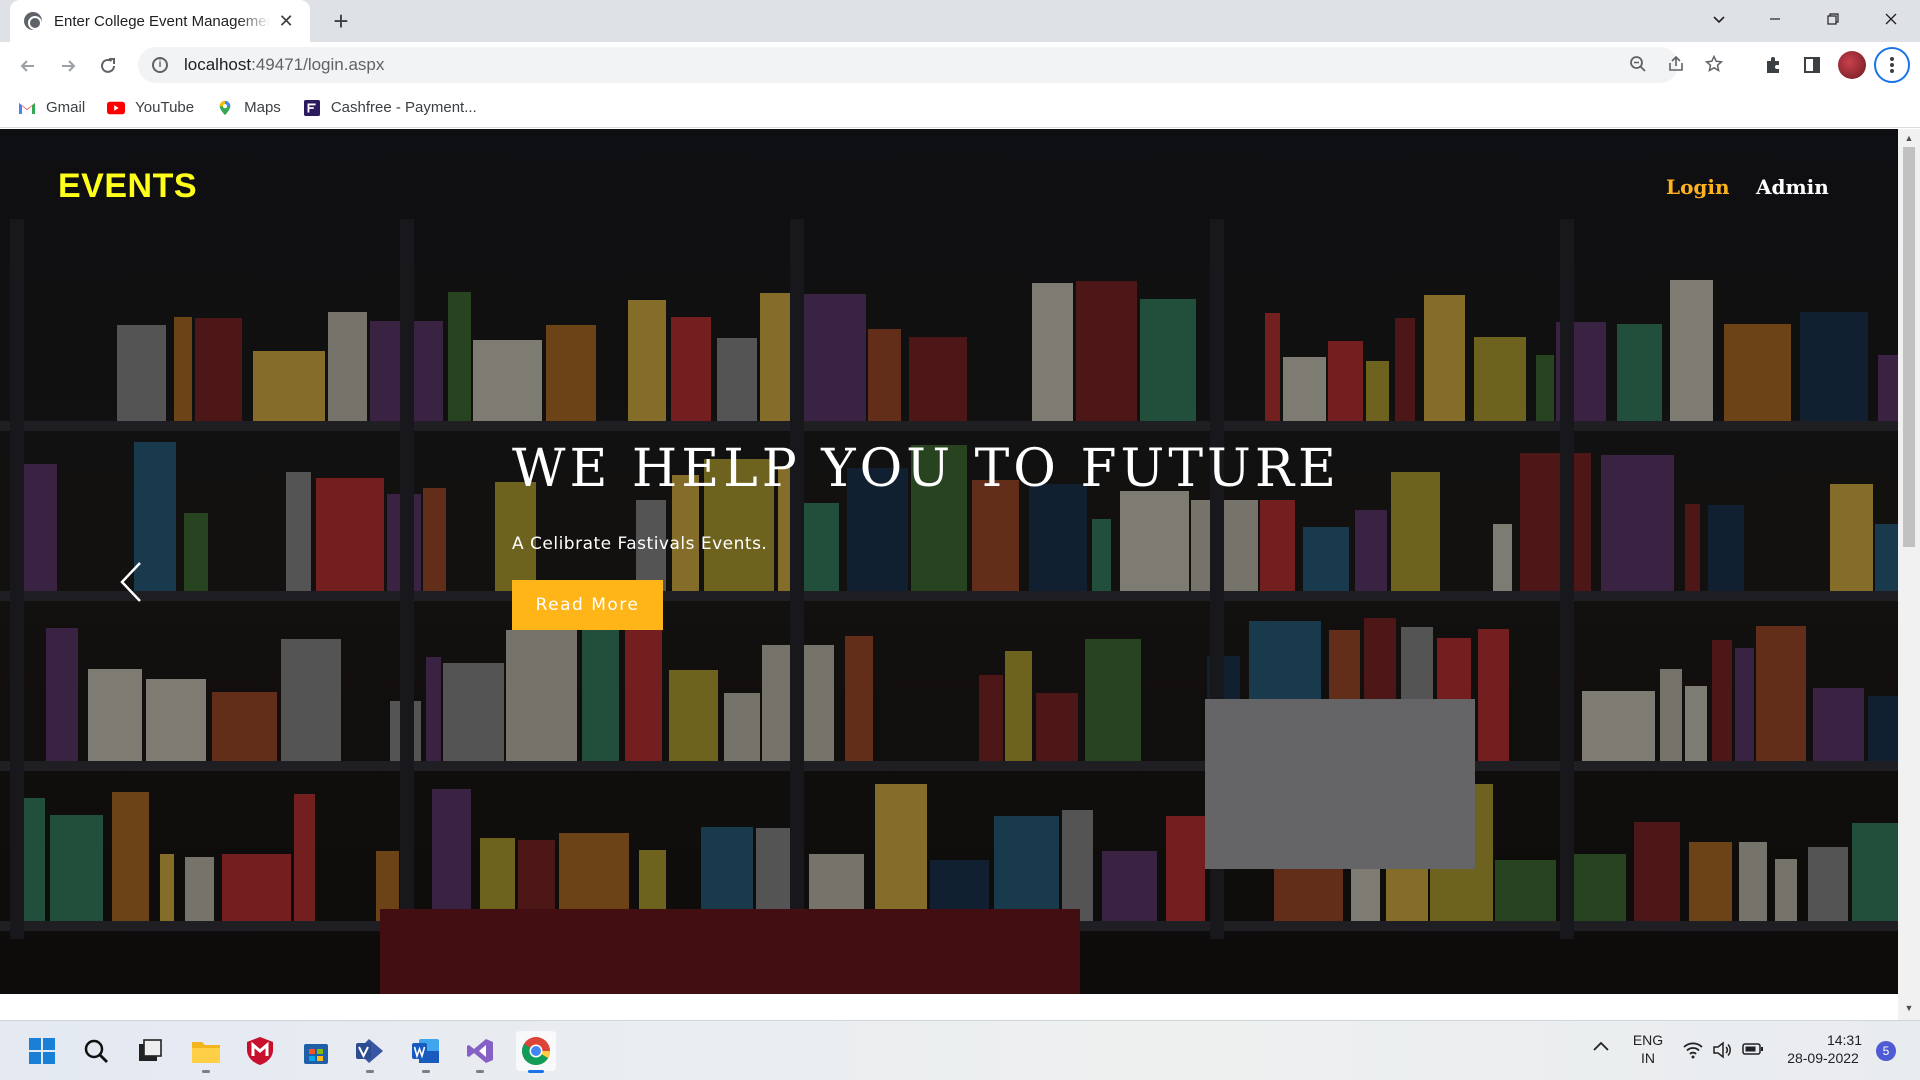 The height and width of the screenshot is (1080, 1920). I want to click on reload-button, so click(108, 66).